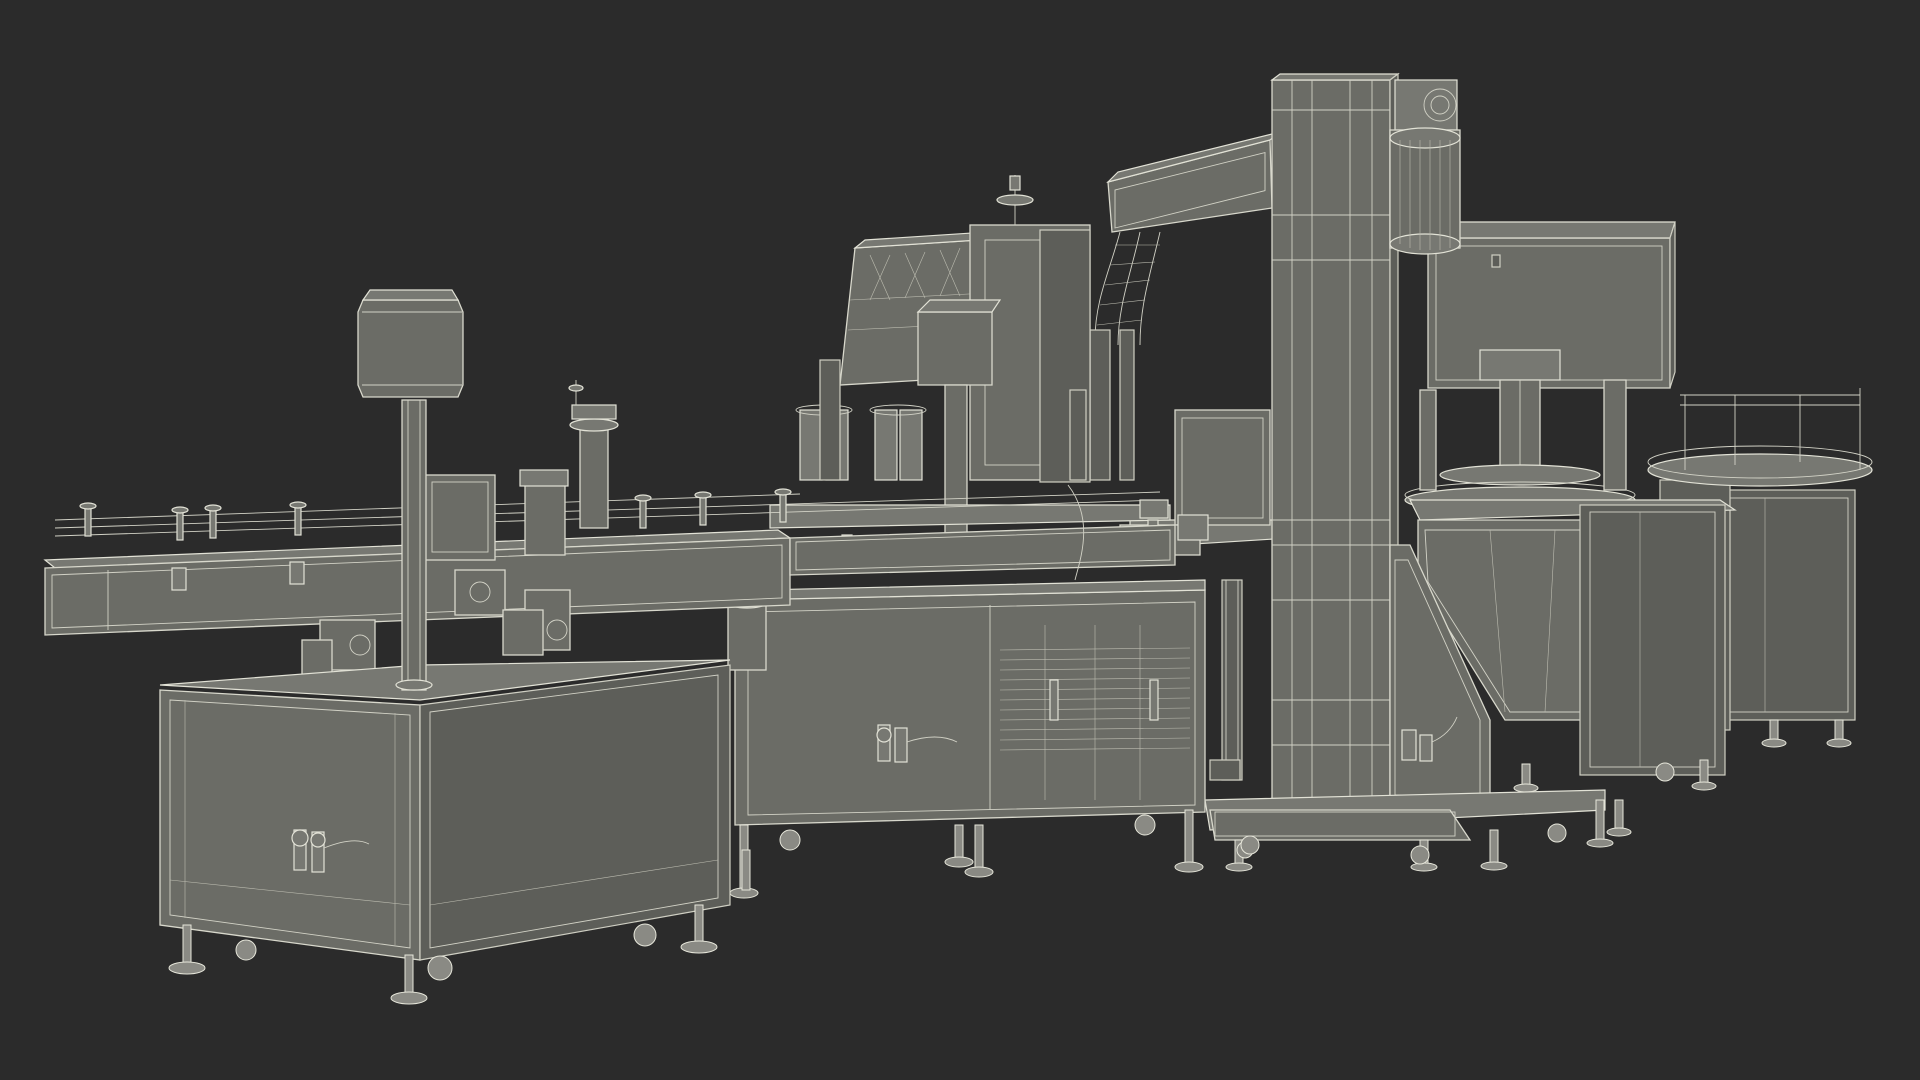 Image resolution: width=1920 pixels, height=1080 pixels. What do you see at coordinates (460, 530) in the screenshot?
I see `labeling-station` at bounding box center [460, 530].